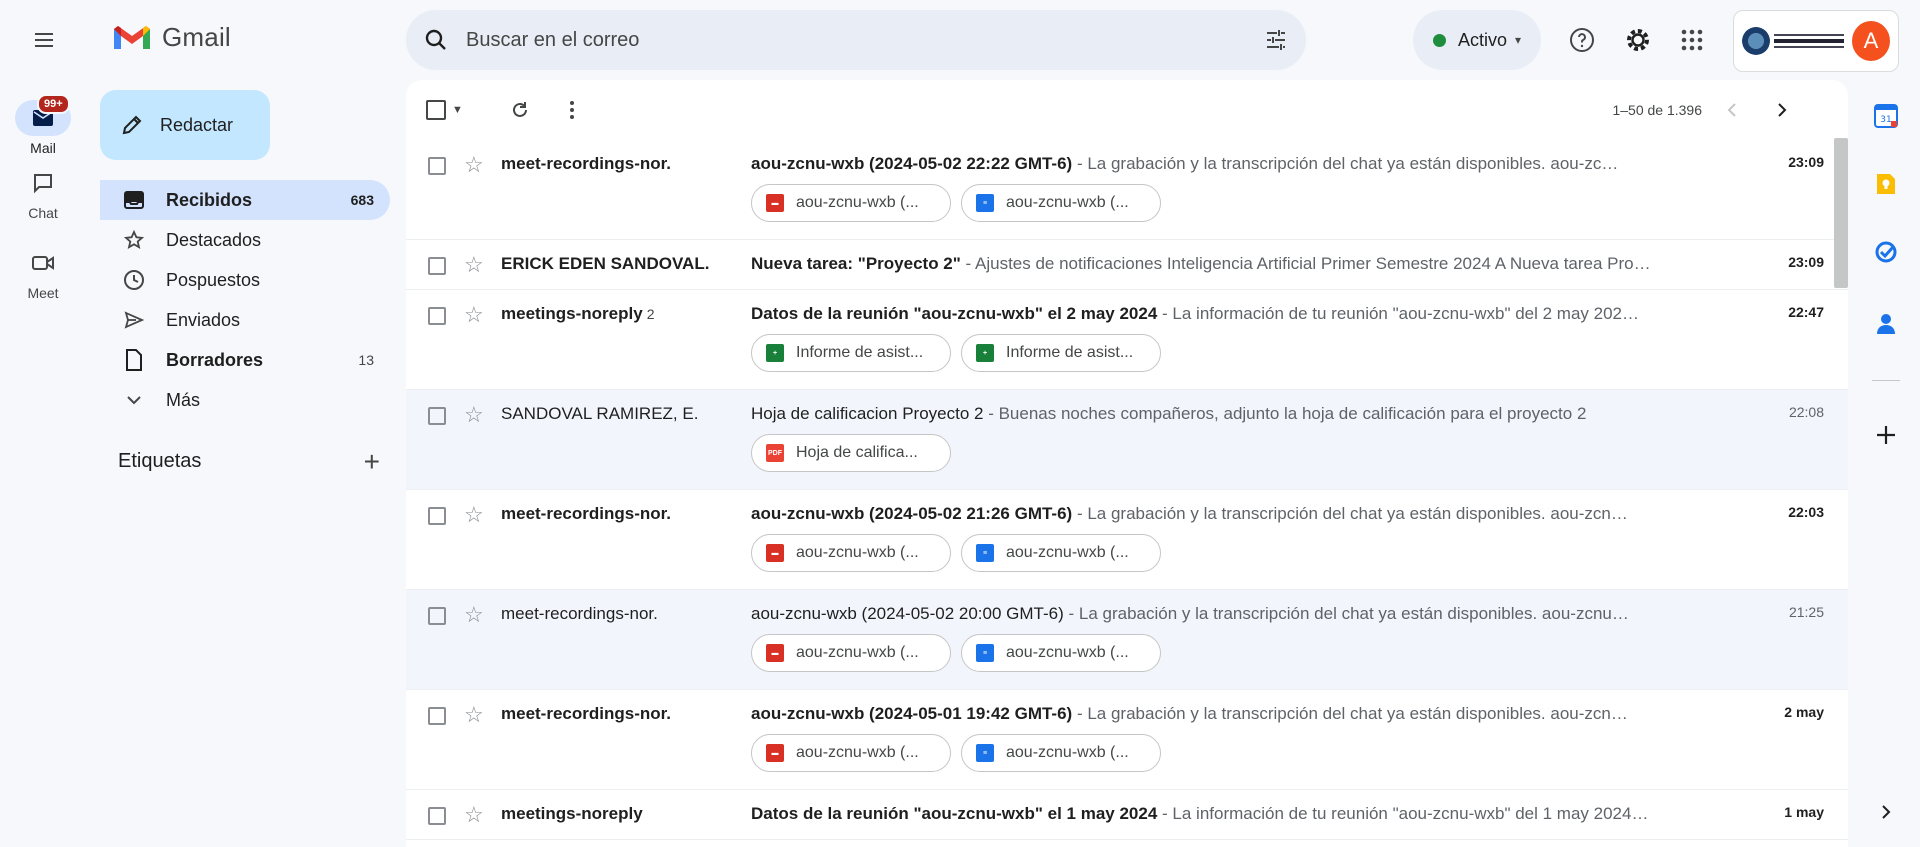 This screenshot has width=1920, height=847. I want to click on add-label-icon: +, so click(372, 461).